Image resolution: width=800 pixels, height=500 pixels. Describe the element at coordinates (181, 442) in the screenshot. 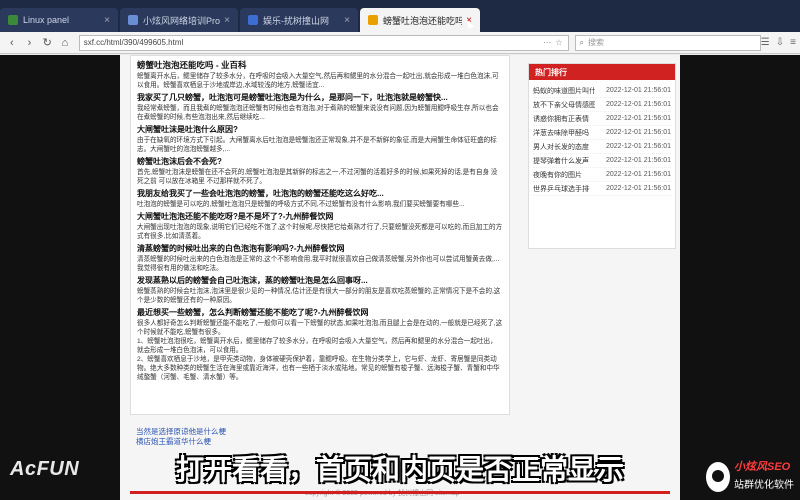

I see `related-link: 横店炮王霸道华什么梗` at that location.